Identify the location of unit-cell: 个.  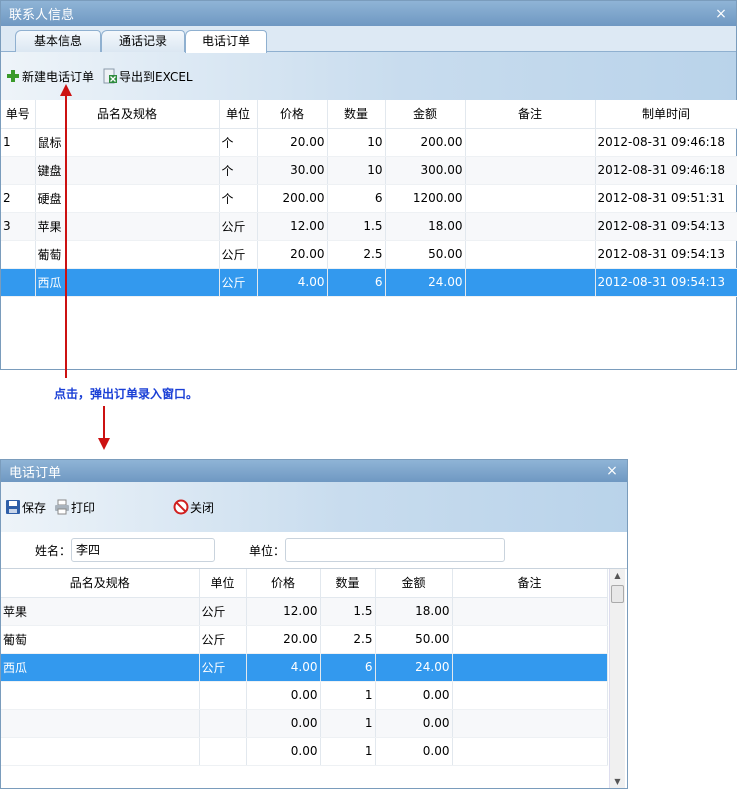
(238, 170).